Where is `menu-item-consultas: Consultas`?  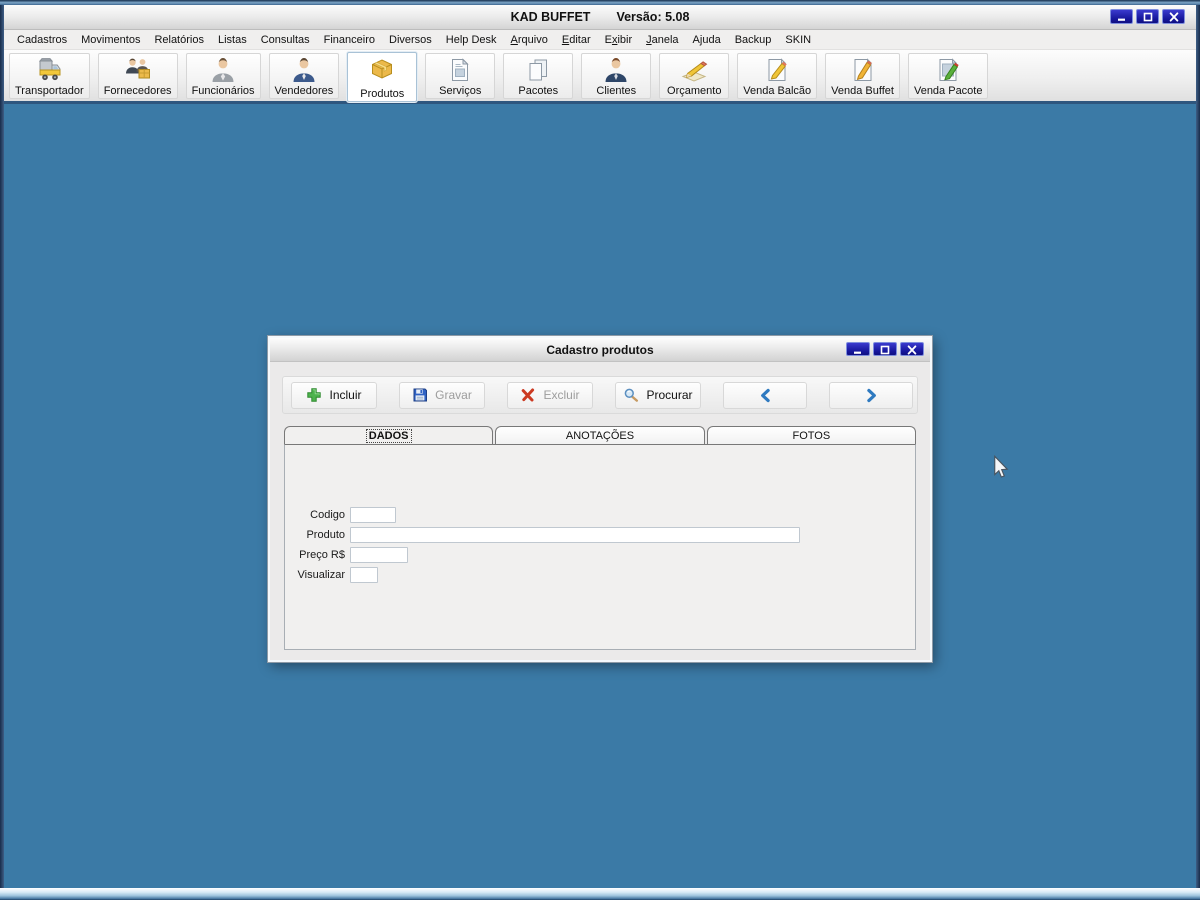
menu-item-consultas: Consultas is located at coordinates (285, 40).